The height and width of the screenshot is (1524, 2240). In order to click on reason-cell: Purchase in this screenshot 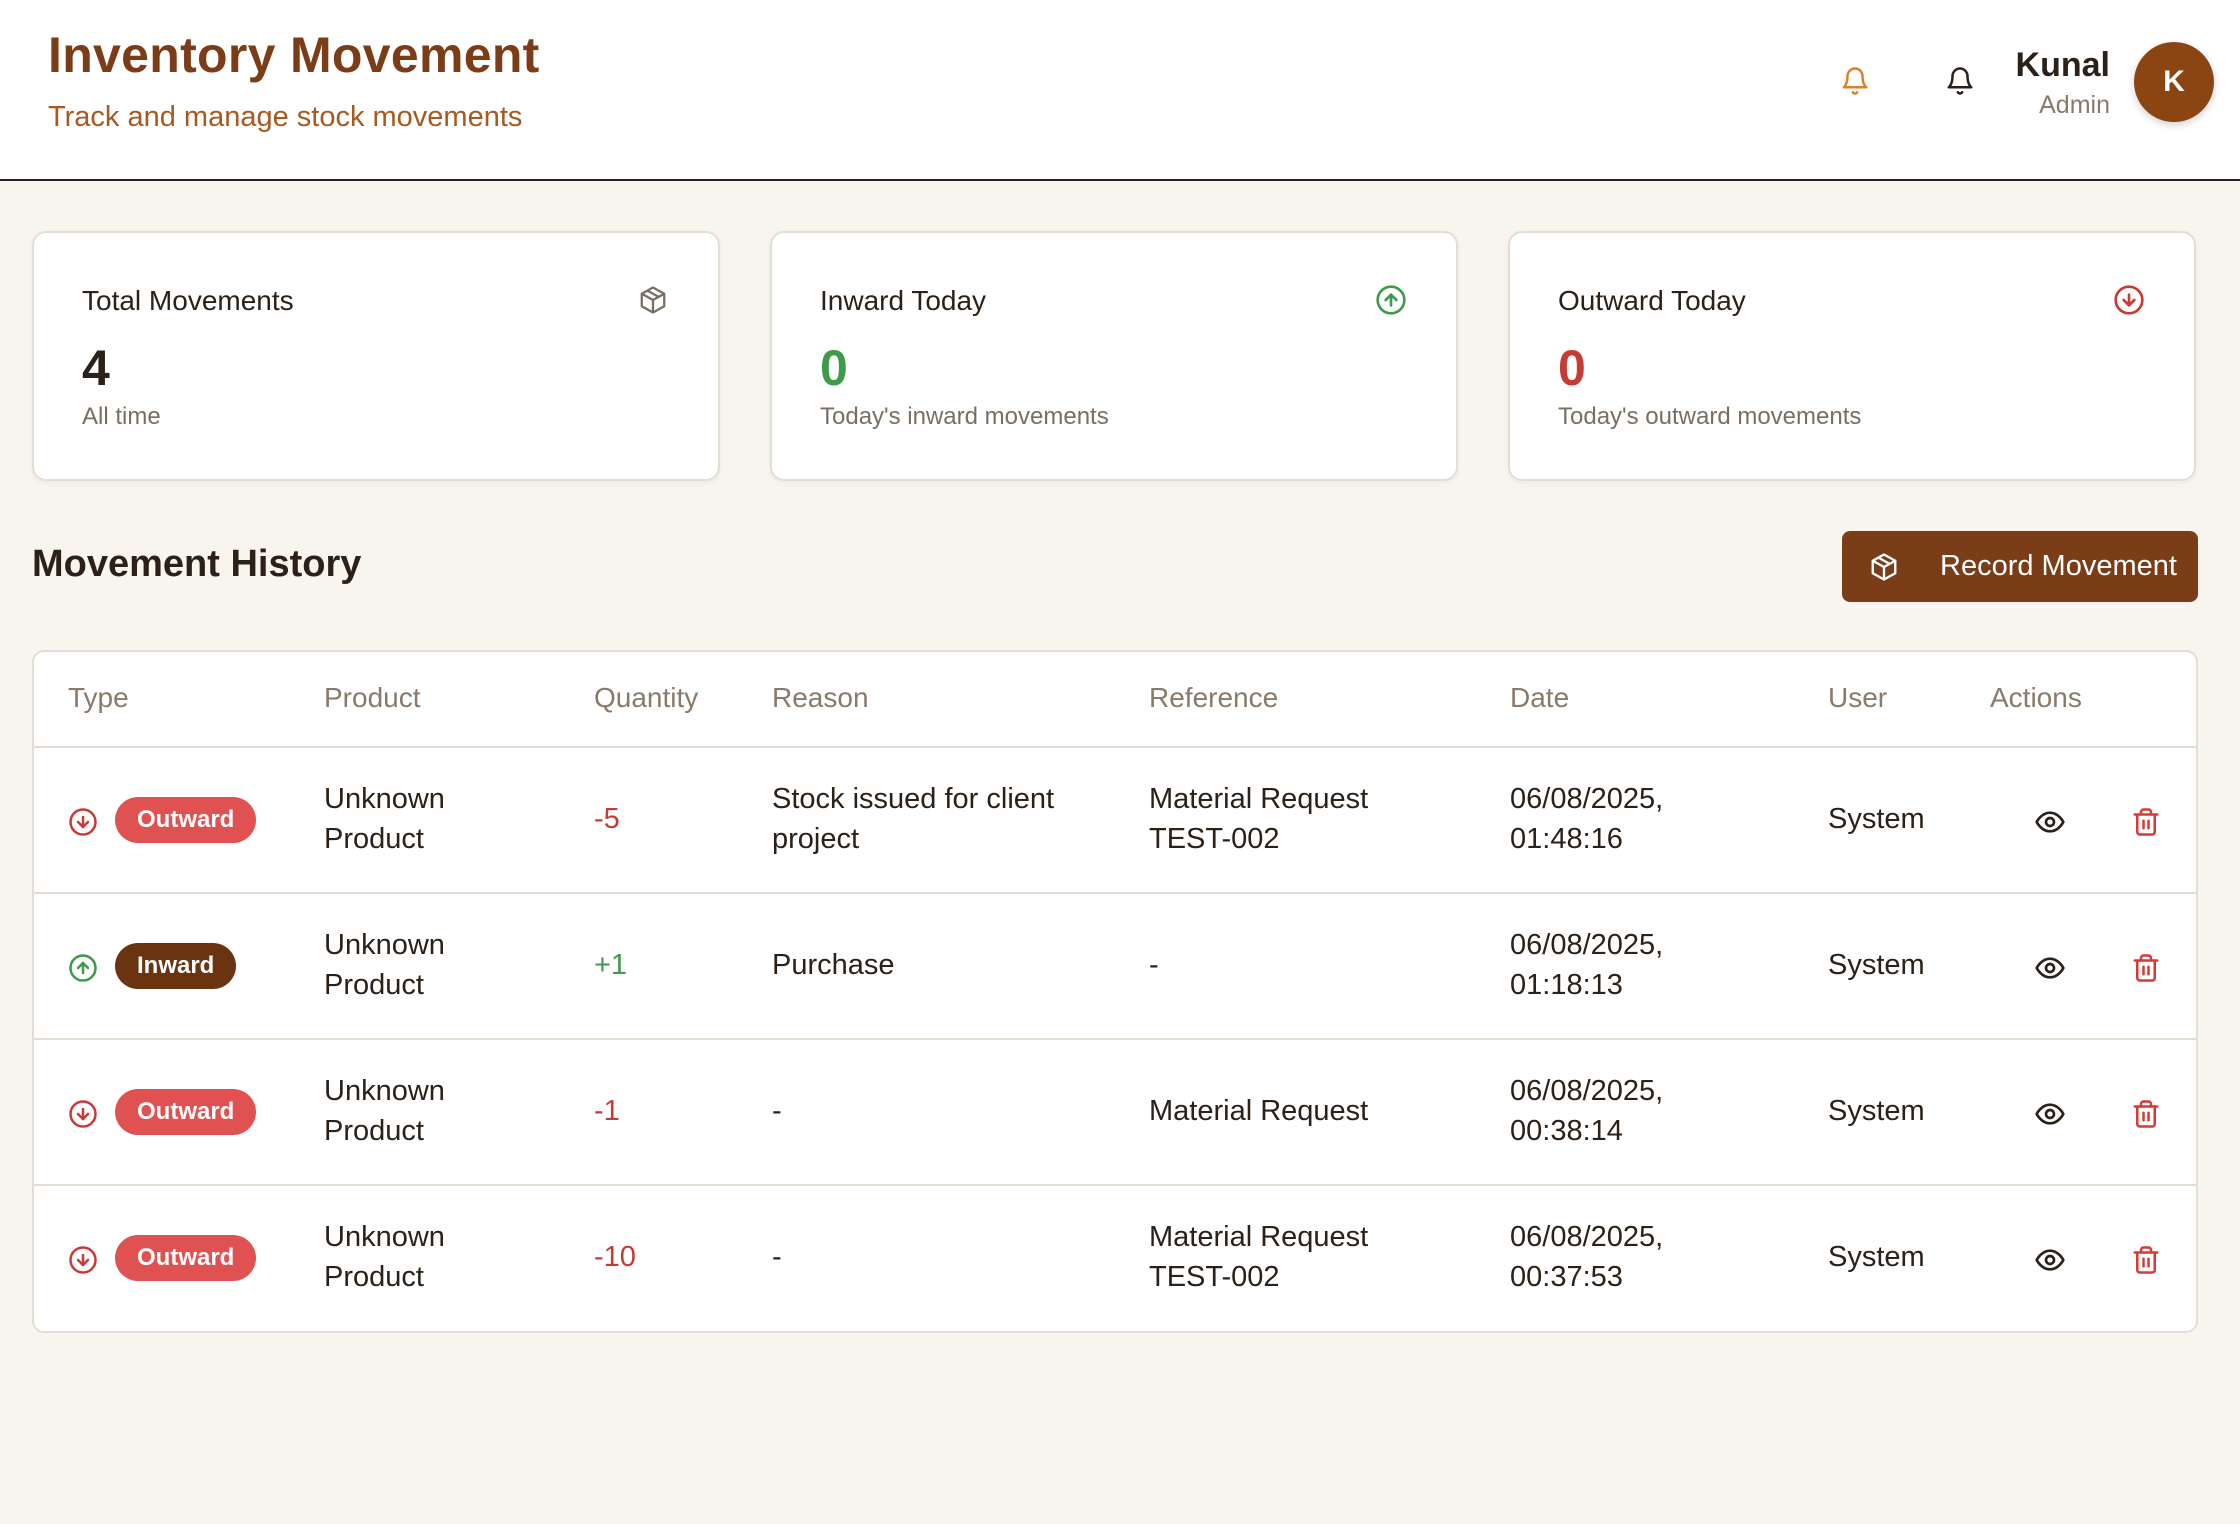, I will do `click(833, 965)`.